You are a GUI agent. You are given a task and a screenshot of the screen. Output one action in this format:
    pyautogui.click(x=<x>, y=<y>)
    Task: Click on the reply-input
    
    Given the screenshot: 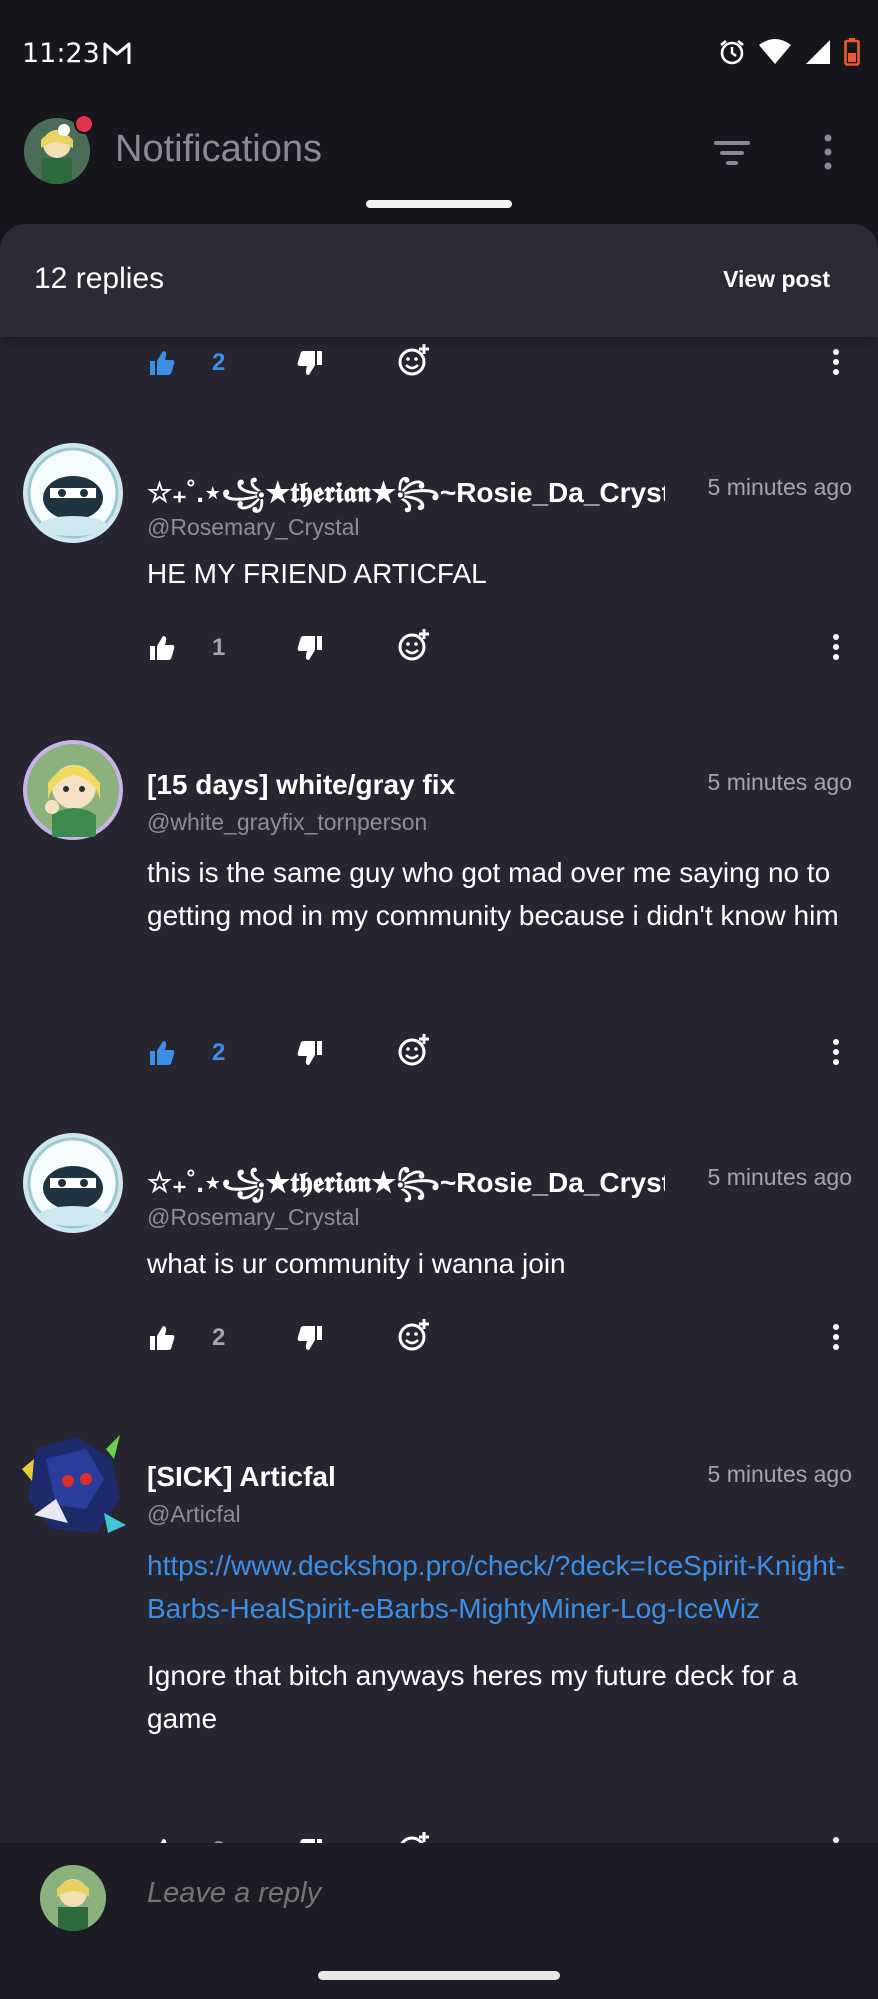 What is the action you would take?
    pyautogui.click(x=338, y=1893)
    